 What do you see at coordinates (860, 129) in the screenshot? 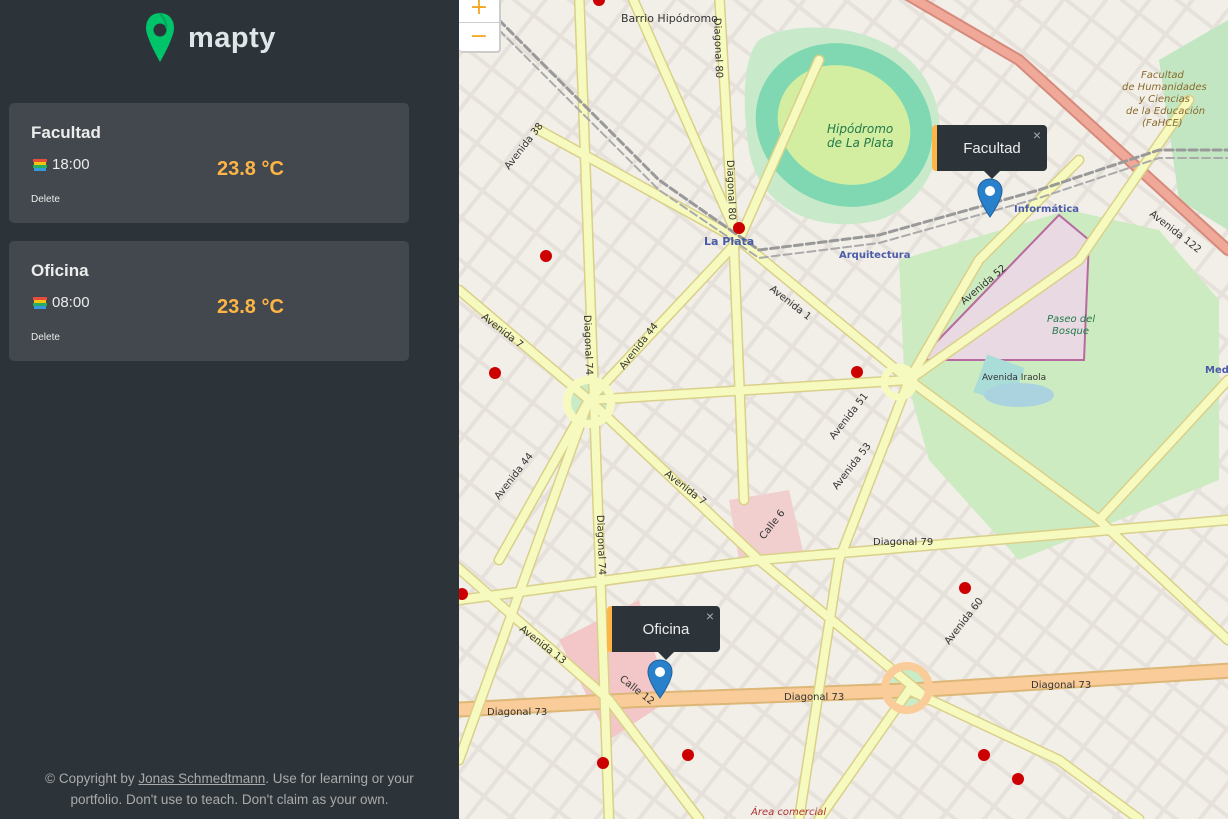
I see `label-hipodromo: Hipódromo` at bounding box center [860, 129].